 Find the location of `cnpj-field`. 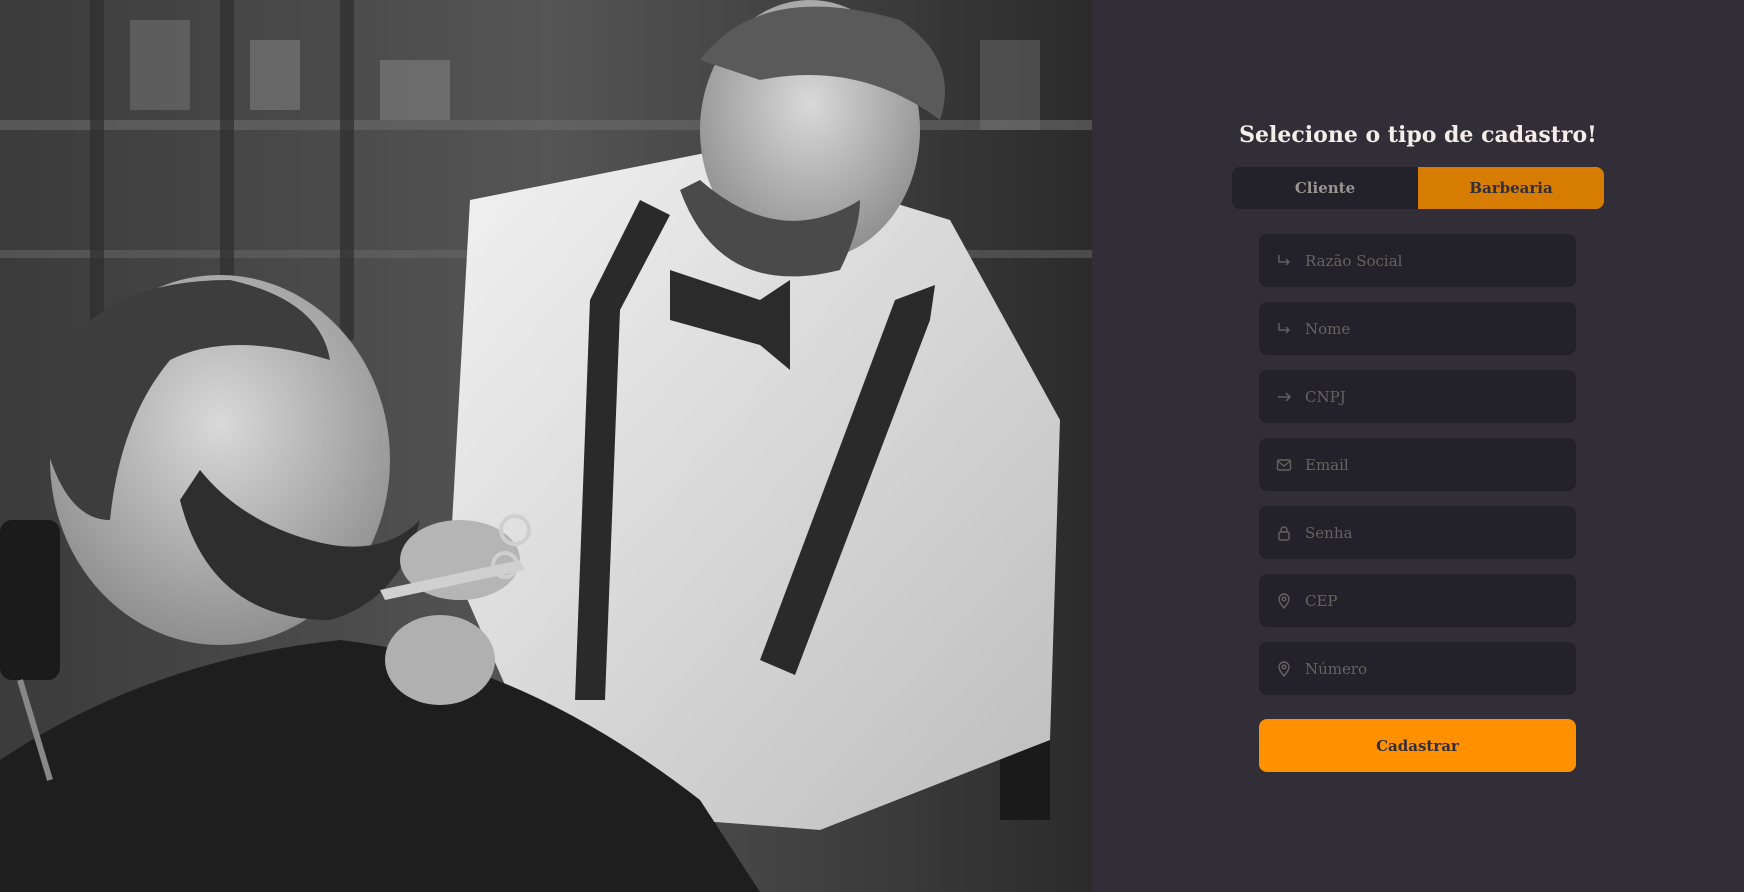

cnpj-field is located at coordinates (1417, 396).